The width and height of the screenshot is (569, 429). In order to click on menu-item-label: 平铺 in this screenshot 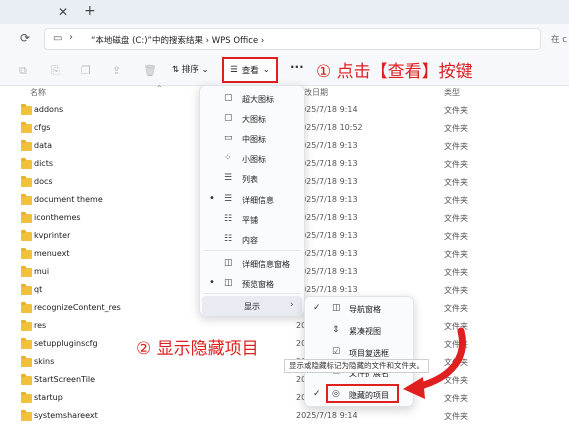, I will do `click(250, 220)`.